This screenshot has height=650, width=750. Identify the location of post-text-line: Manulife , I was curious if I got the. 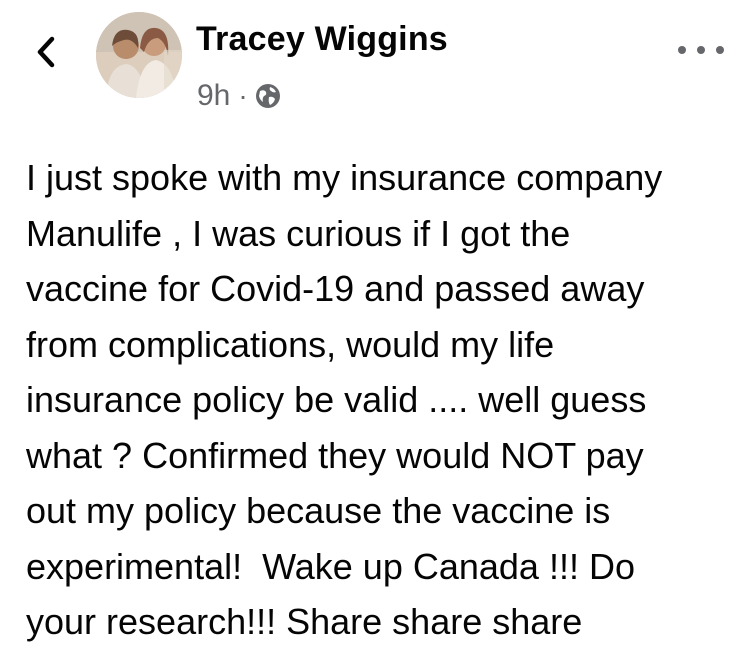
(298, 233).